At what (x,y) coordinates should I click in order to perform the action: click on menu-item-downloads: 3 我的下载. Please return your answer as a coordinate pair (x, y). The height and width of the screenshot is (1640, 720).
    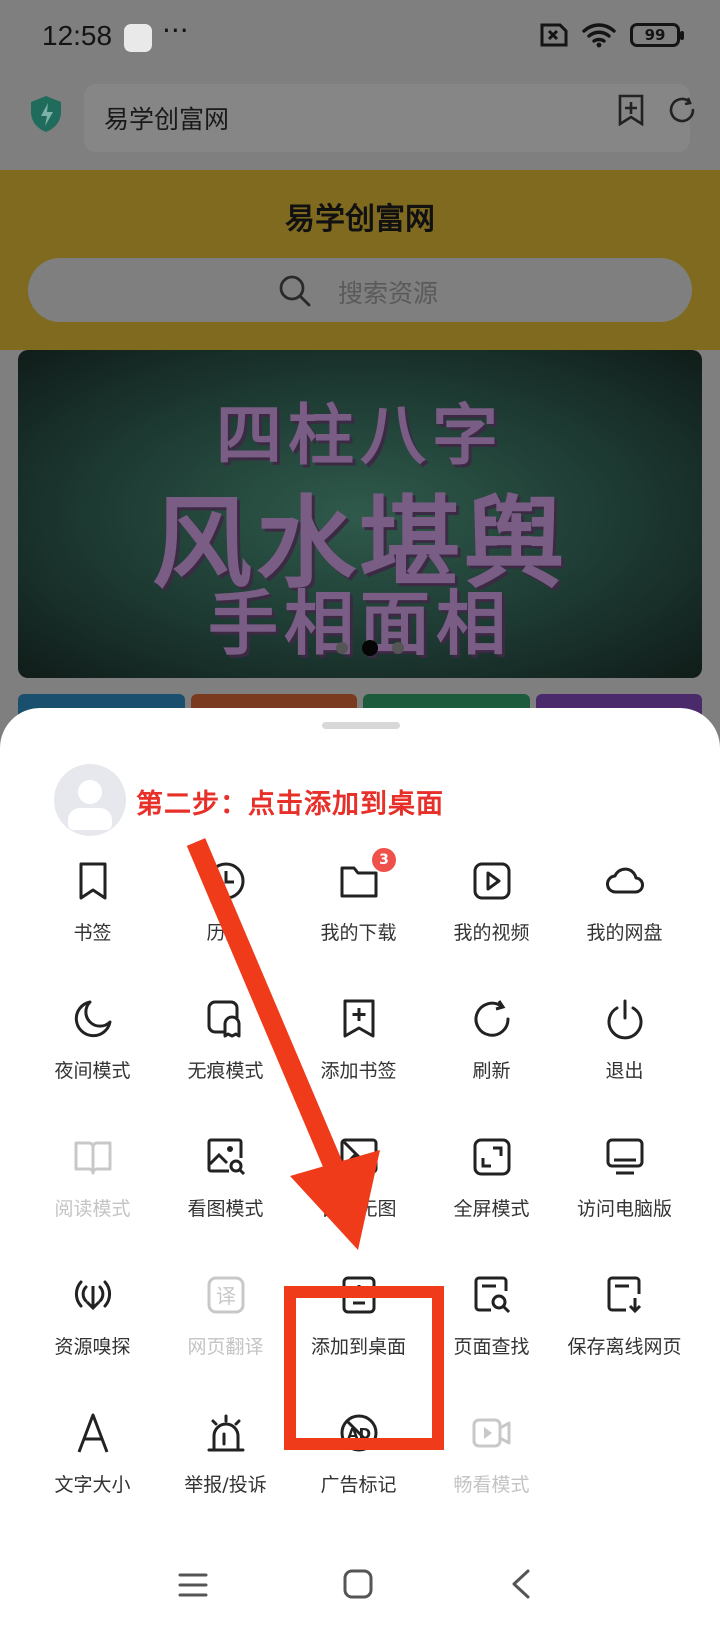
    Looking at the image, I should click on (358, 907).